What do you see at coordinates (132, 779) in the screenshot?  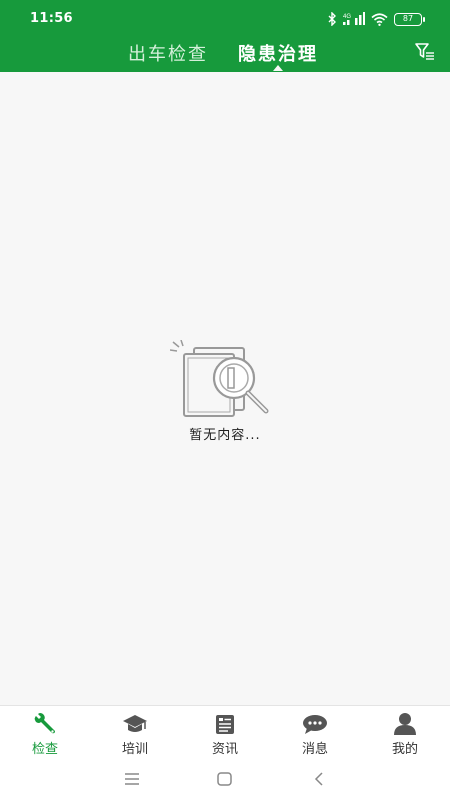 I see `menu-icon` at bounding box center [132, 779].